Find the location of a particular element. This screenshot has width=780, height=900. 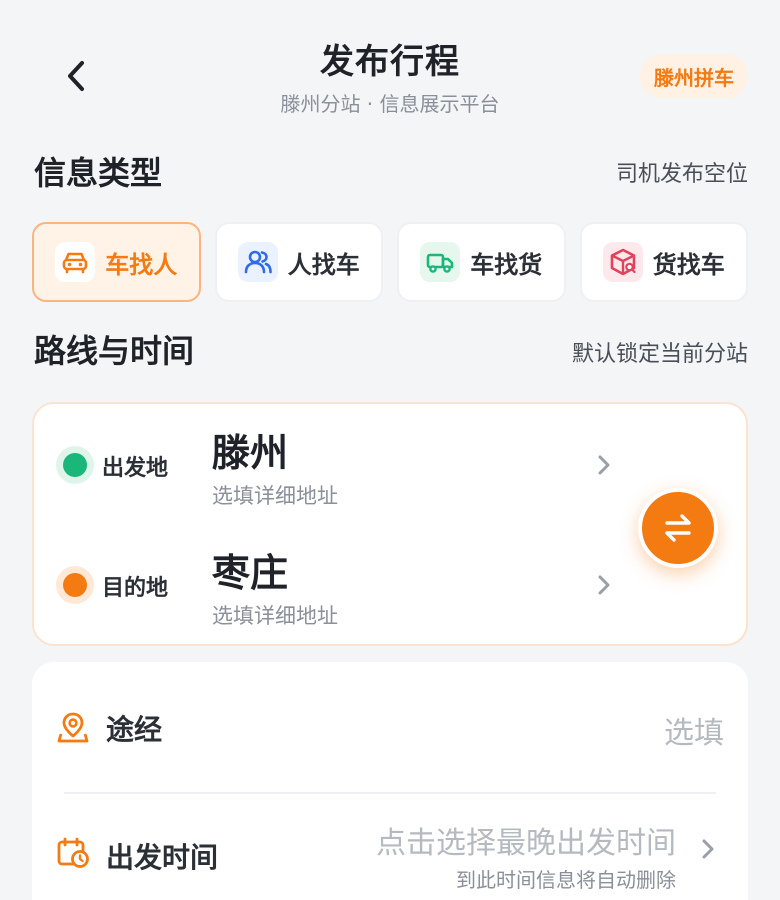

city-badge: 滕州拼车 is located at coordinates (694, 76).